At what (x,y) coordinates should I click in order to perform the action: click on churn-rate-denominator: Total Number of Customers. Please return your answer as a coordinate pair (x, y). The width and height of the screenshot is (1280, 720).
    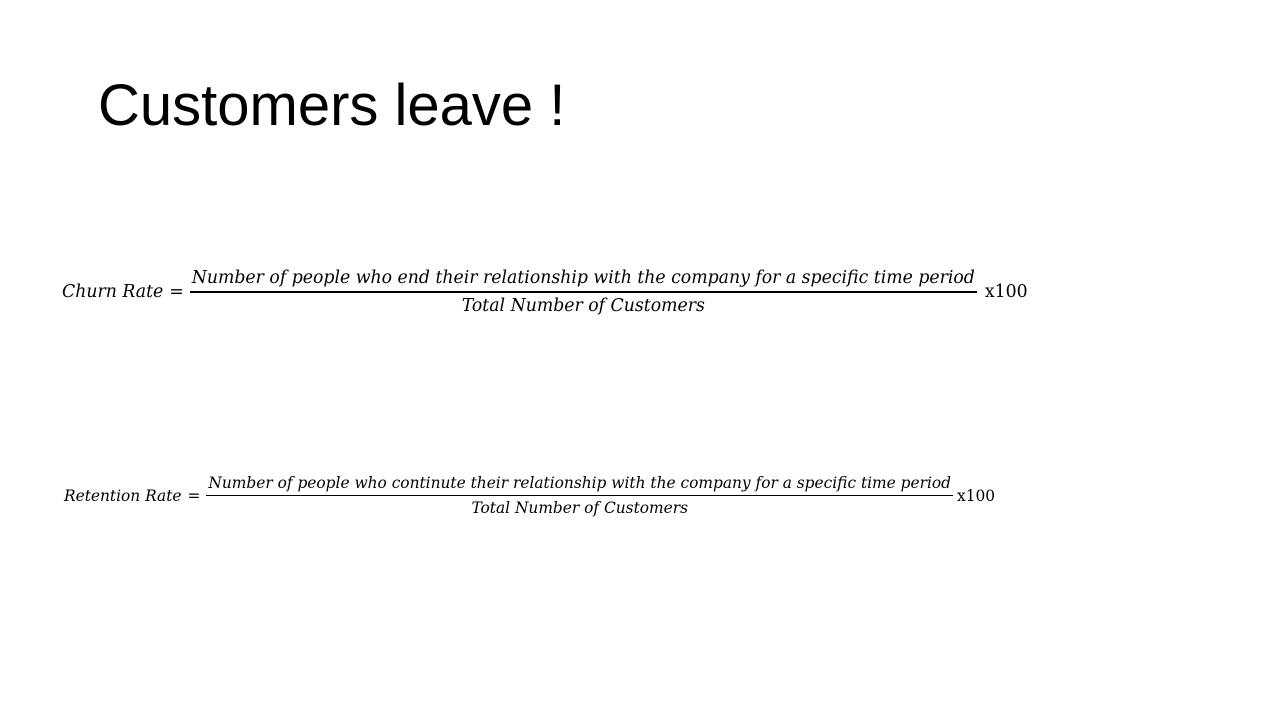
    Looking at the image, I should click on (583, 305).